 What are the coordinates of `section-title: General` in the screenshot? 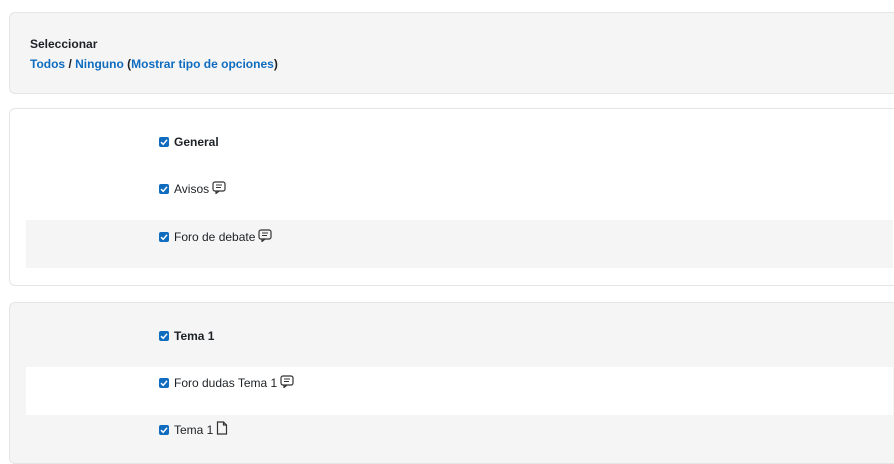 It's located at (196, 142).